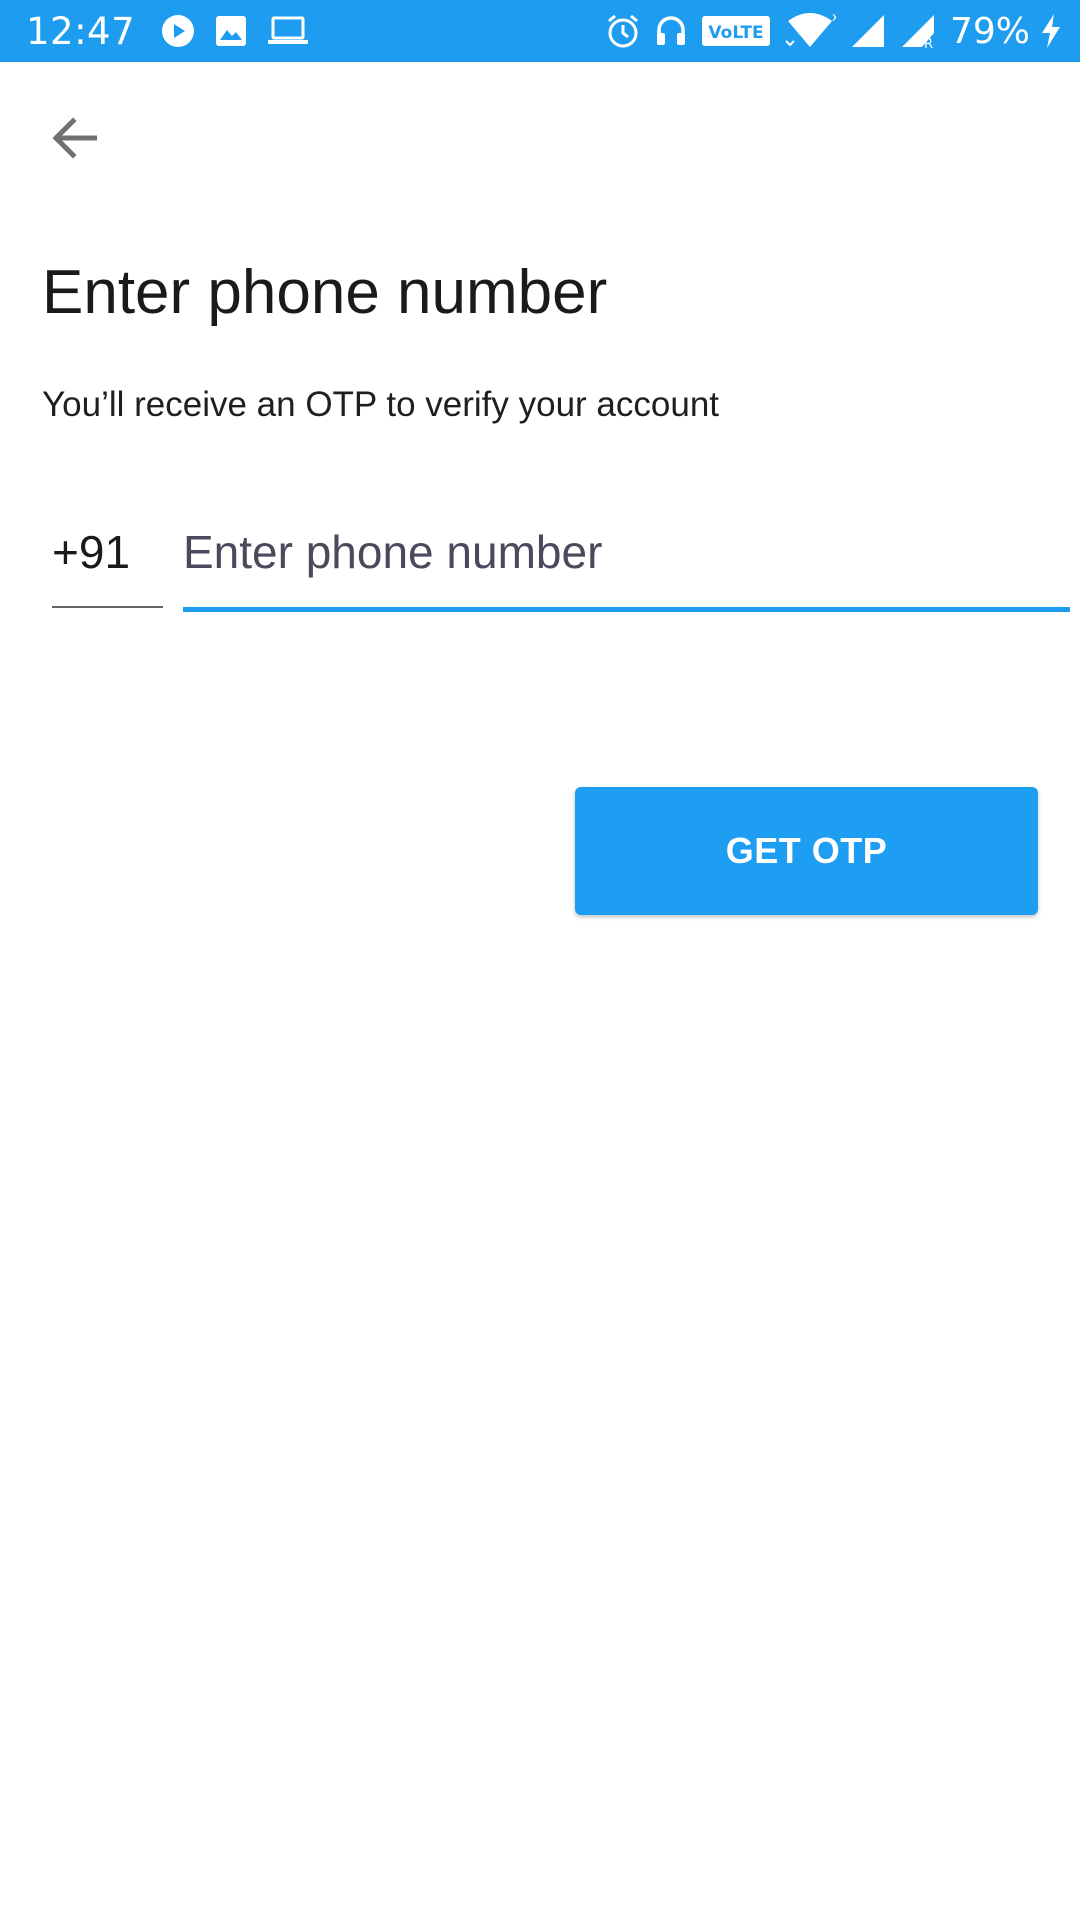 The width and height of the screenshot is (1080, 1920). I want to click on status-bar: 12:47 VoLTE x R 79%, so click(540, 31).